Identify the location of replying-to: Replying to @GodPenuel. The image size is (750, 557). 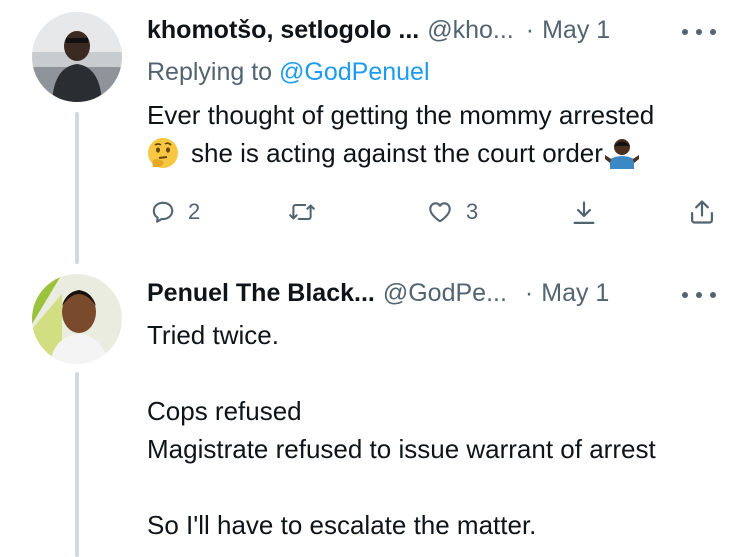
(288, 72).